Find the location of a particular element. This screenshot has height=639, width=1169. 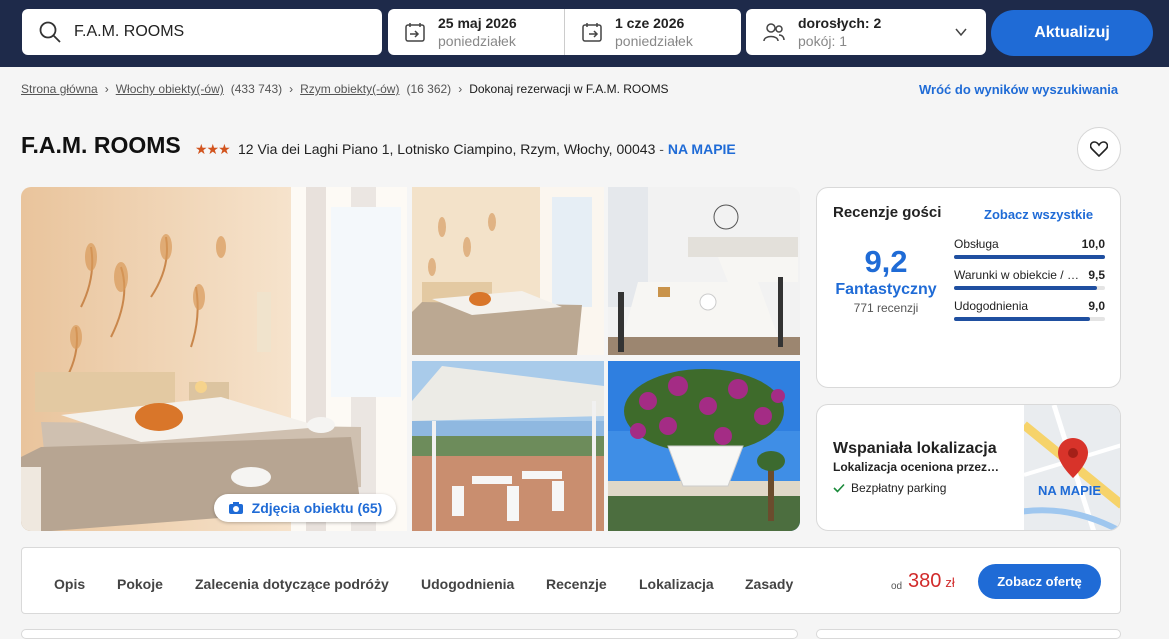

price-currency: zł is located at coordinates (950, 582).